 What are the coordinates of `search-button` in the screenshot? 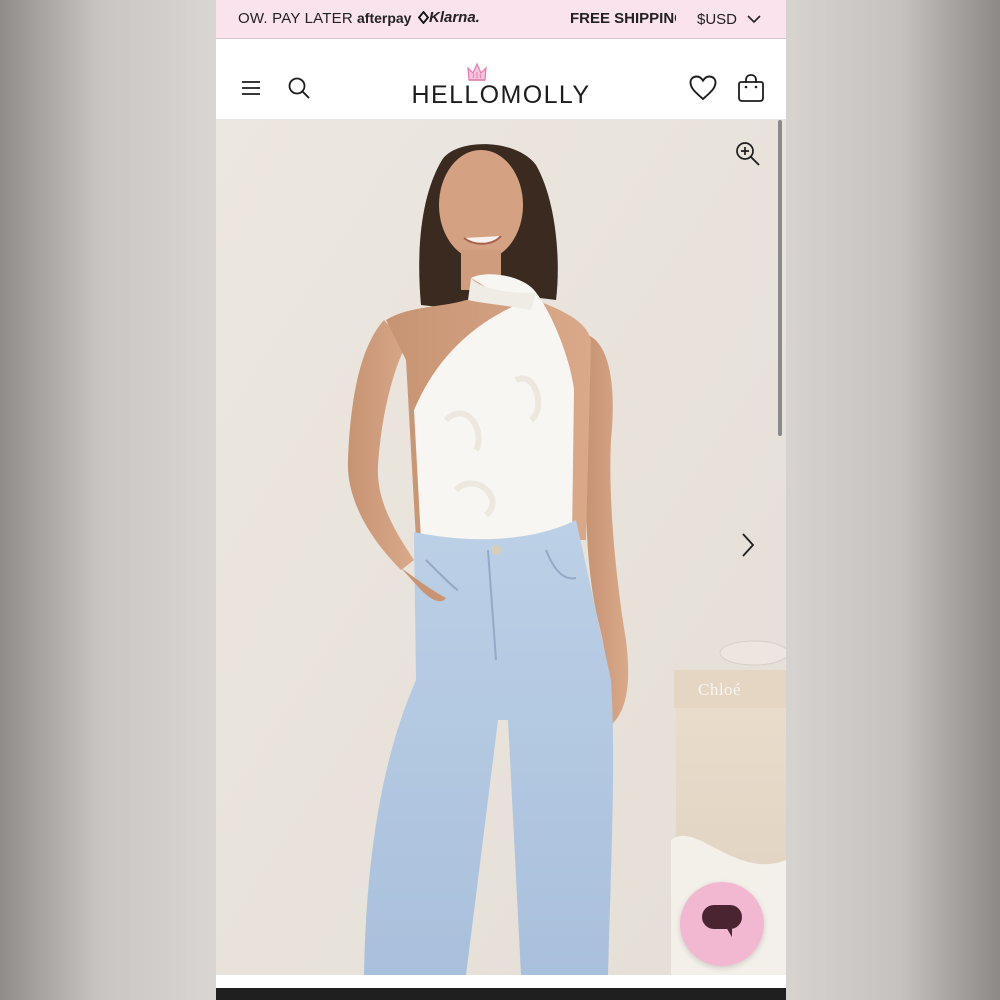 It's located at (299, 90).